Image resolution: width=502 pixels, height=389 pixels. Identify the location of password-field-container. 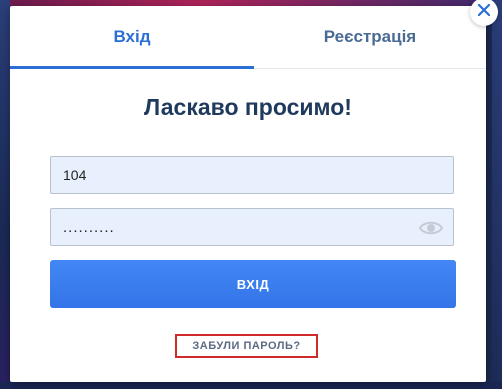
(252, 227).